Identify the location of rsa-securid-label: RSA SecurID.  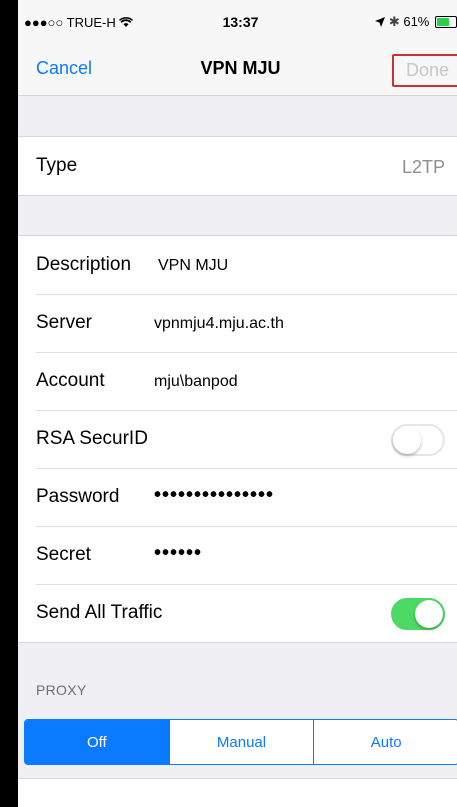
(92, 438).